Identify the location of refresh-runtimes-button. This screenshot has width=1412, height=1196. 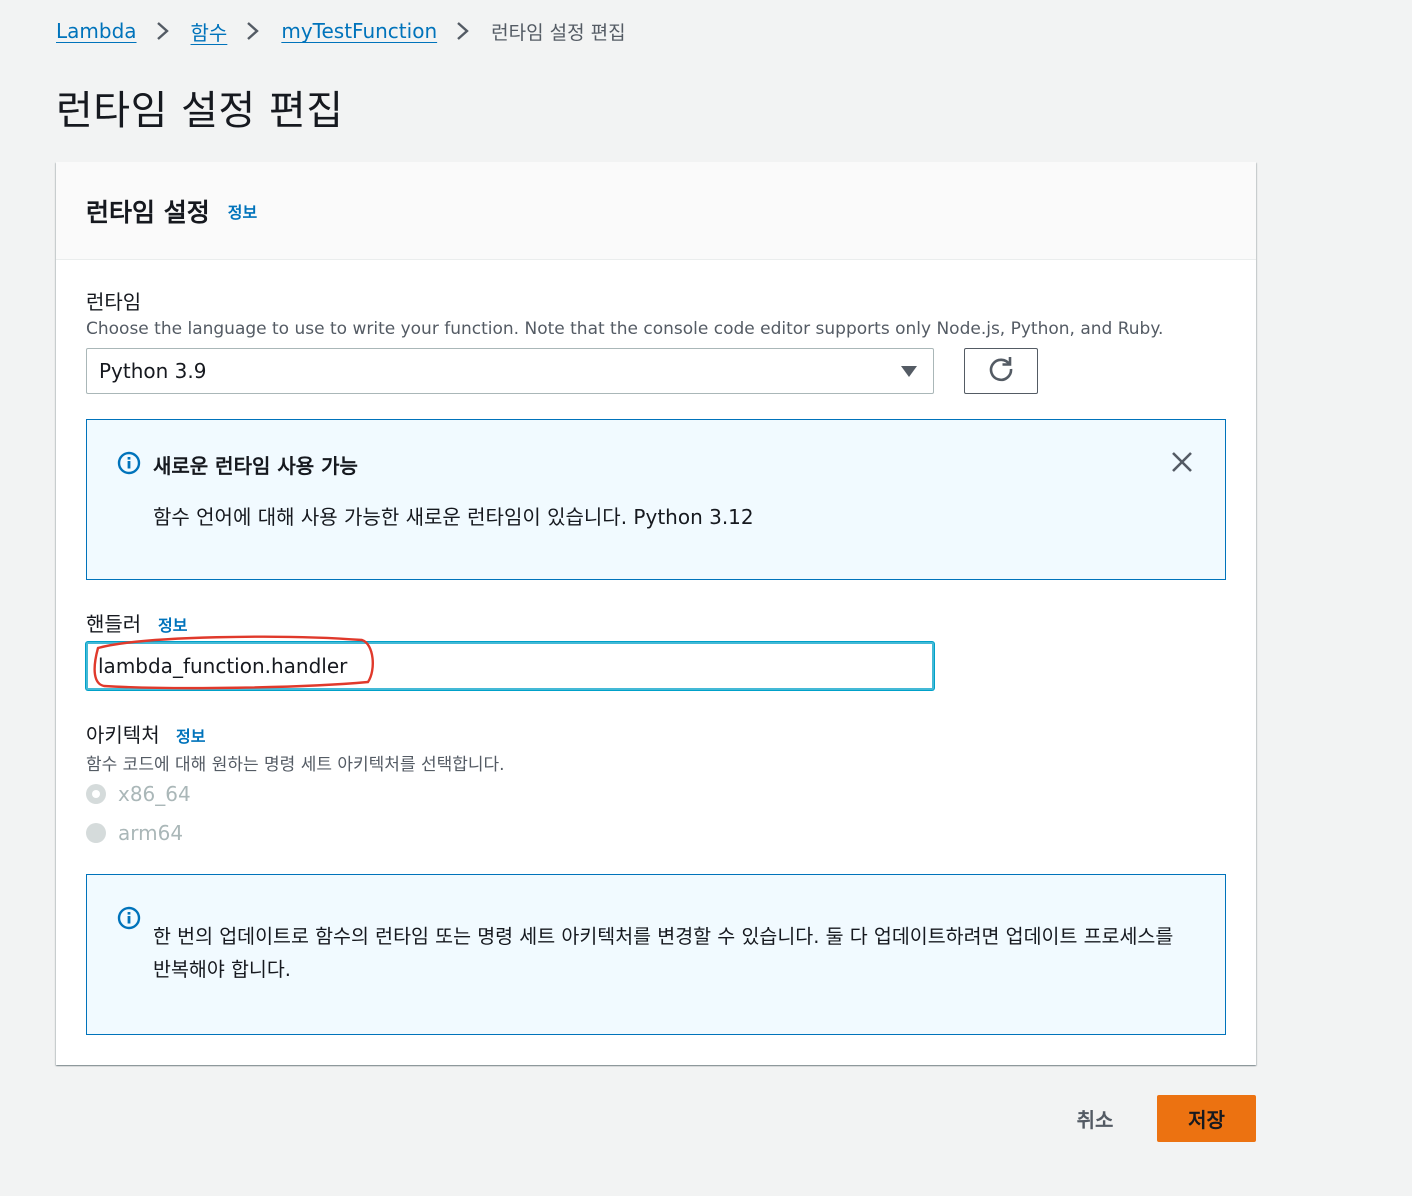
(1001, 371).